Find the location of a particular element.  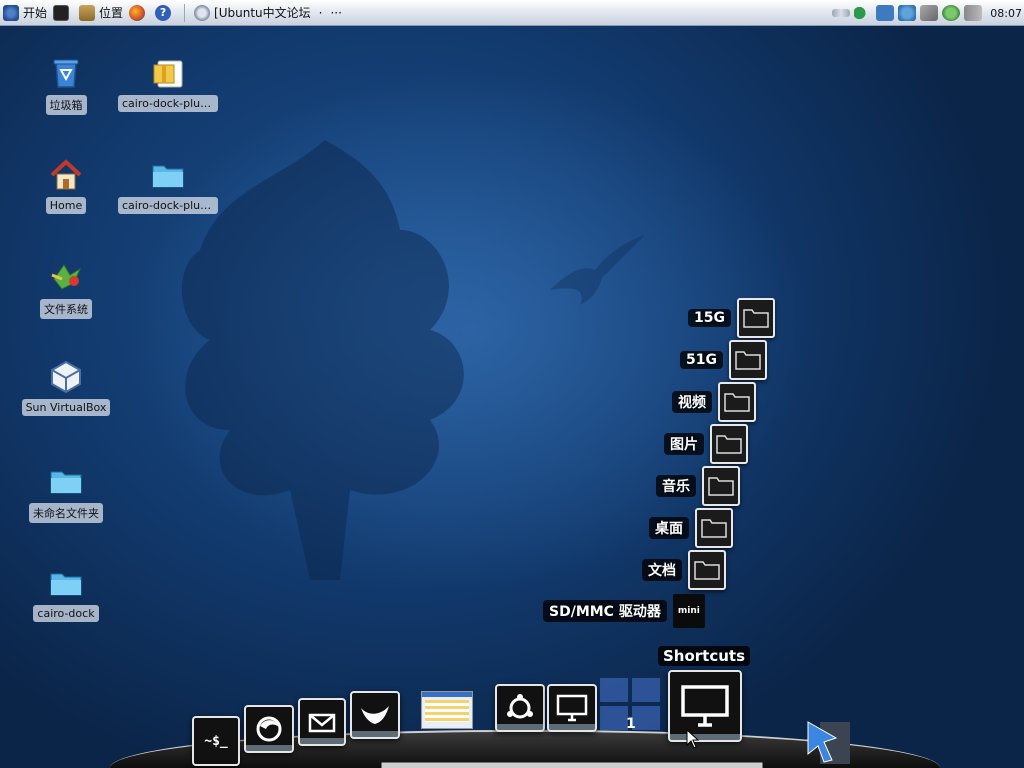

places-menu-label: 位置 is located at coordinates (111, 13).